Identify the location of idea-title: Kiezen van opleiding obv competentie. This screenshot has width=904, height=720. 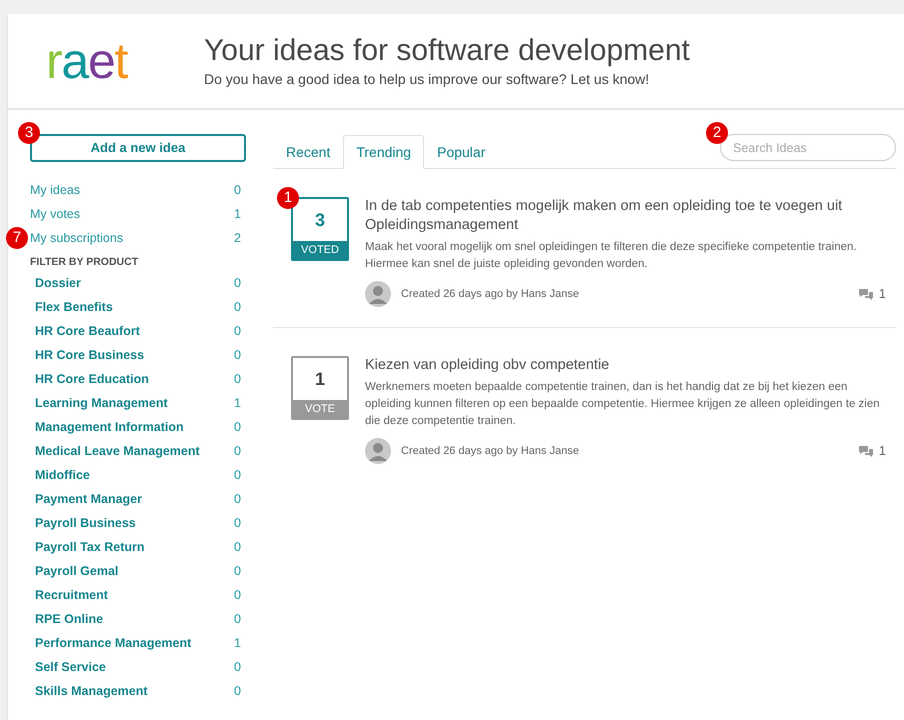
(630, 365).